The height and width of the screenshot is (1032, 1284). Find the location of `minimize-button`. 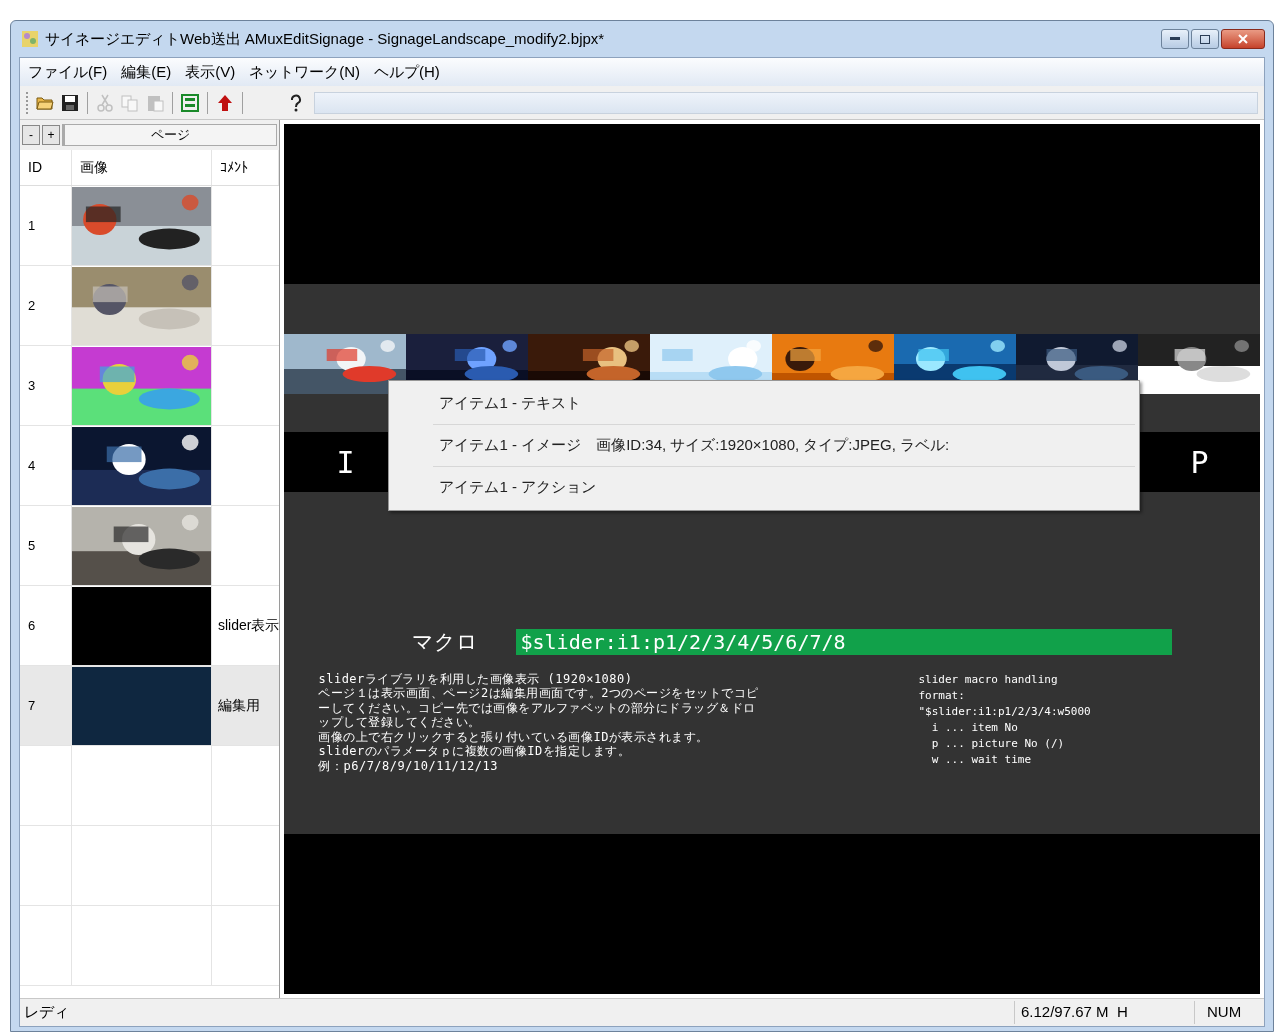

minimize-button is located at coordinates (1175, 39).